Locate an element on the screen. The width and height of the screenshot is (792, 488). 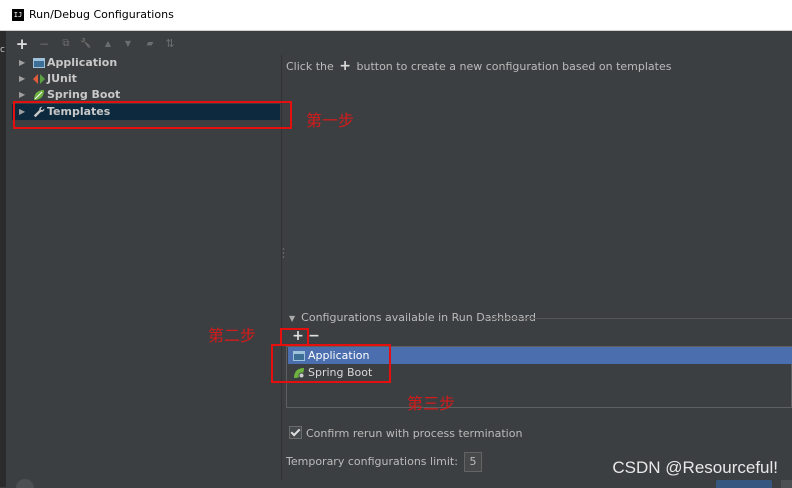
splitter-grip-icon is located at coordinates (283, 253).